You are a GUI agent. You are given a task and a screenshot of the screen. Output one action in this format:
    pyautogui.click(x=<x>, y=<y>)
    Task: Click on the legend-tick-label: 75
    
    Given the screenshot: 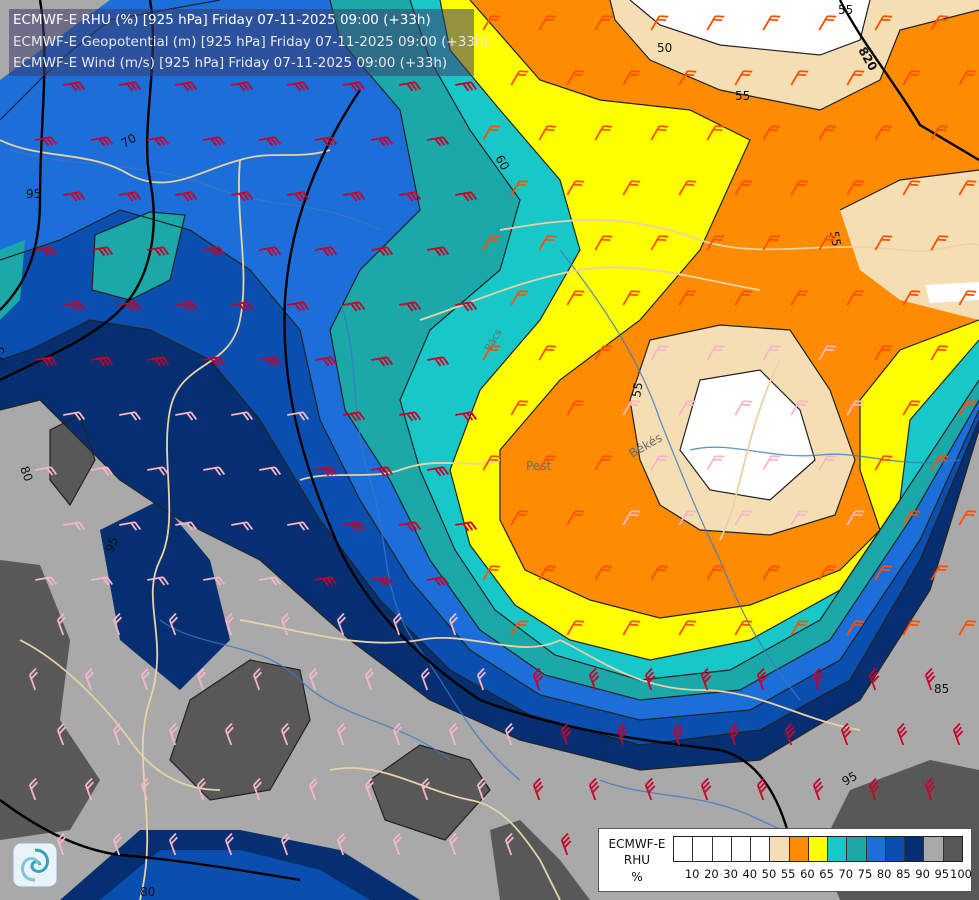 What is the action you would take?
    pyautogui.click(x=865, y=874)
    